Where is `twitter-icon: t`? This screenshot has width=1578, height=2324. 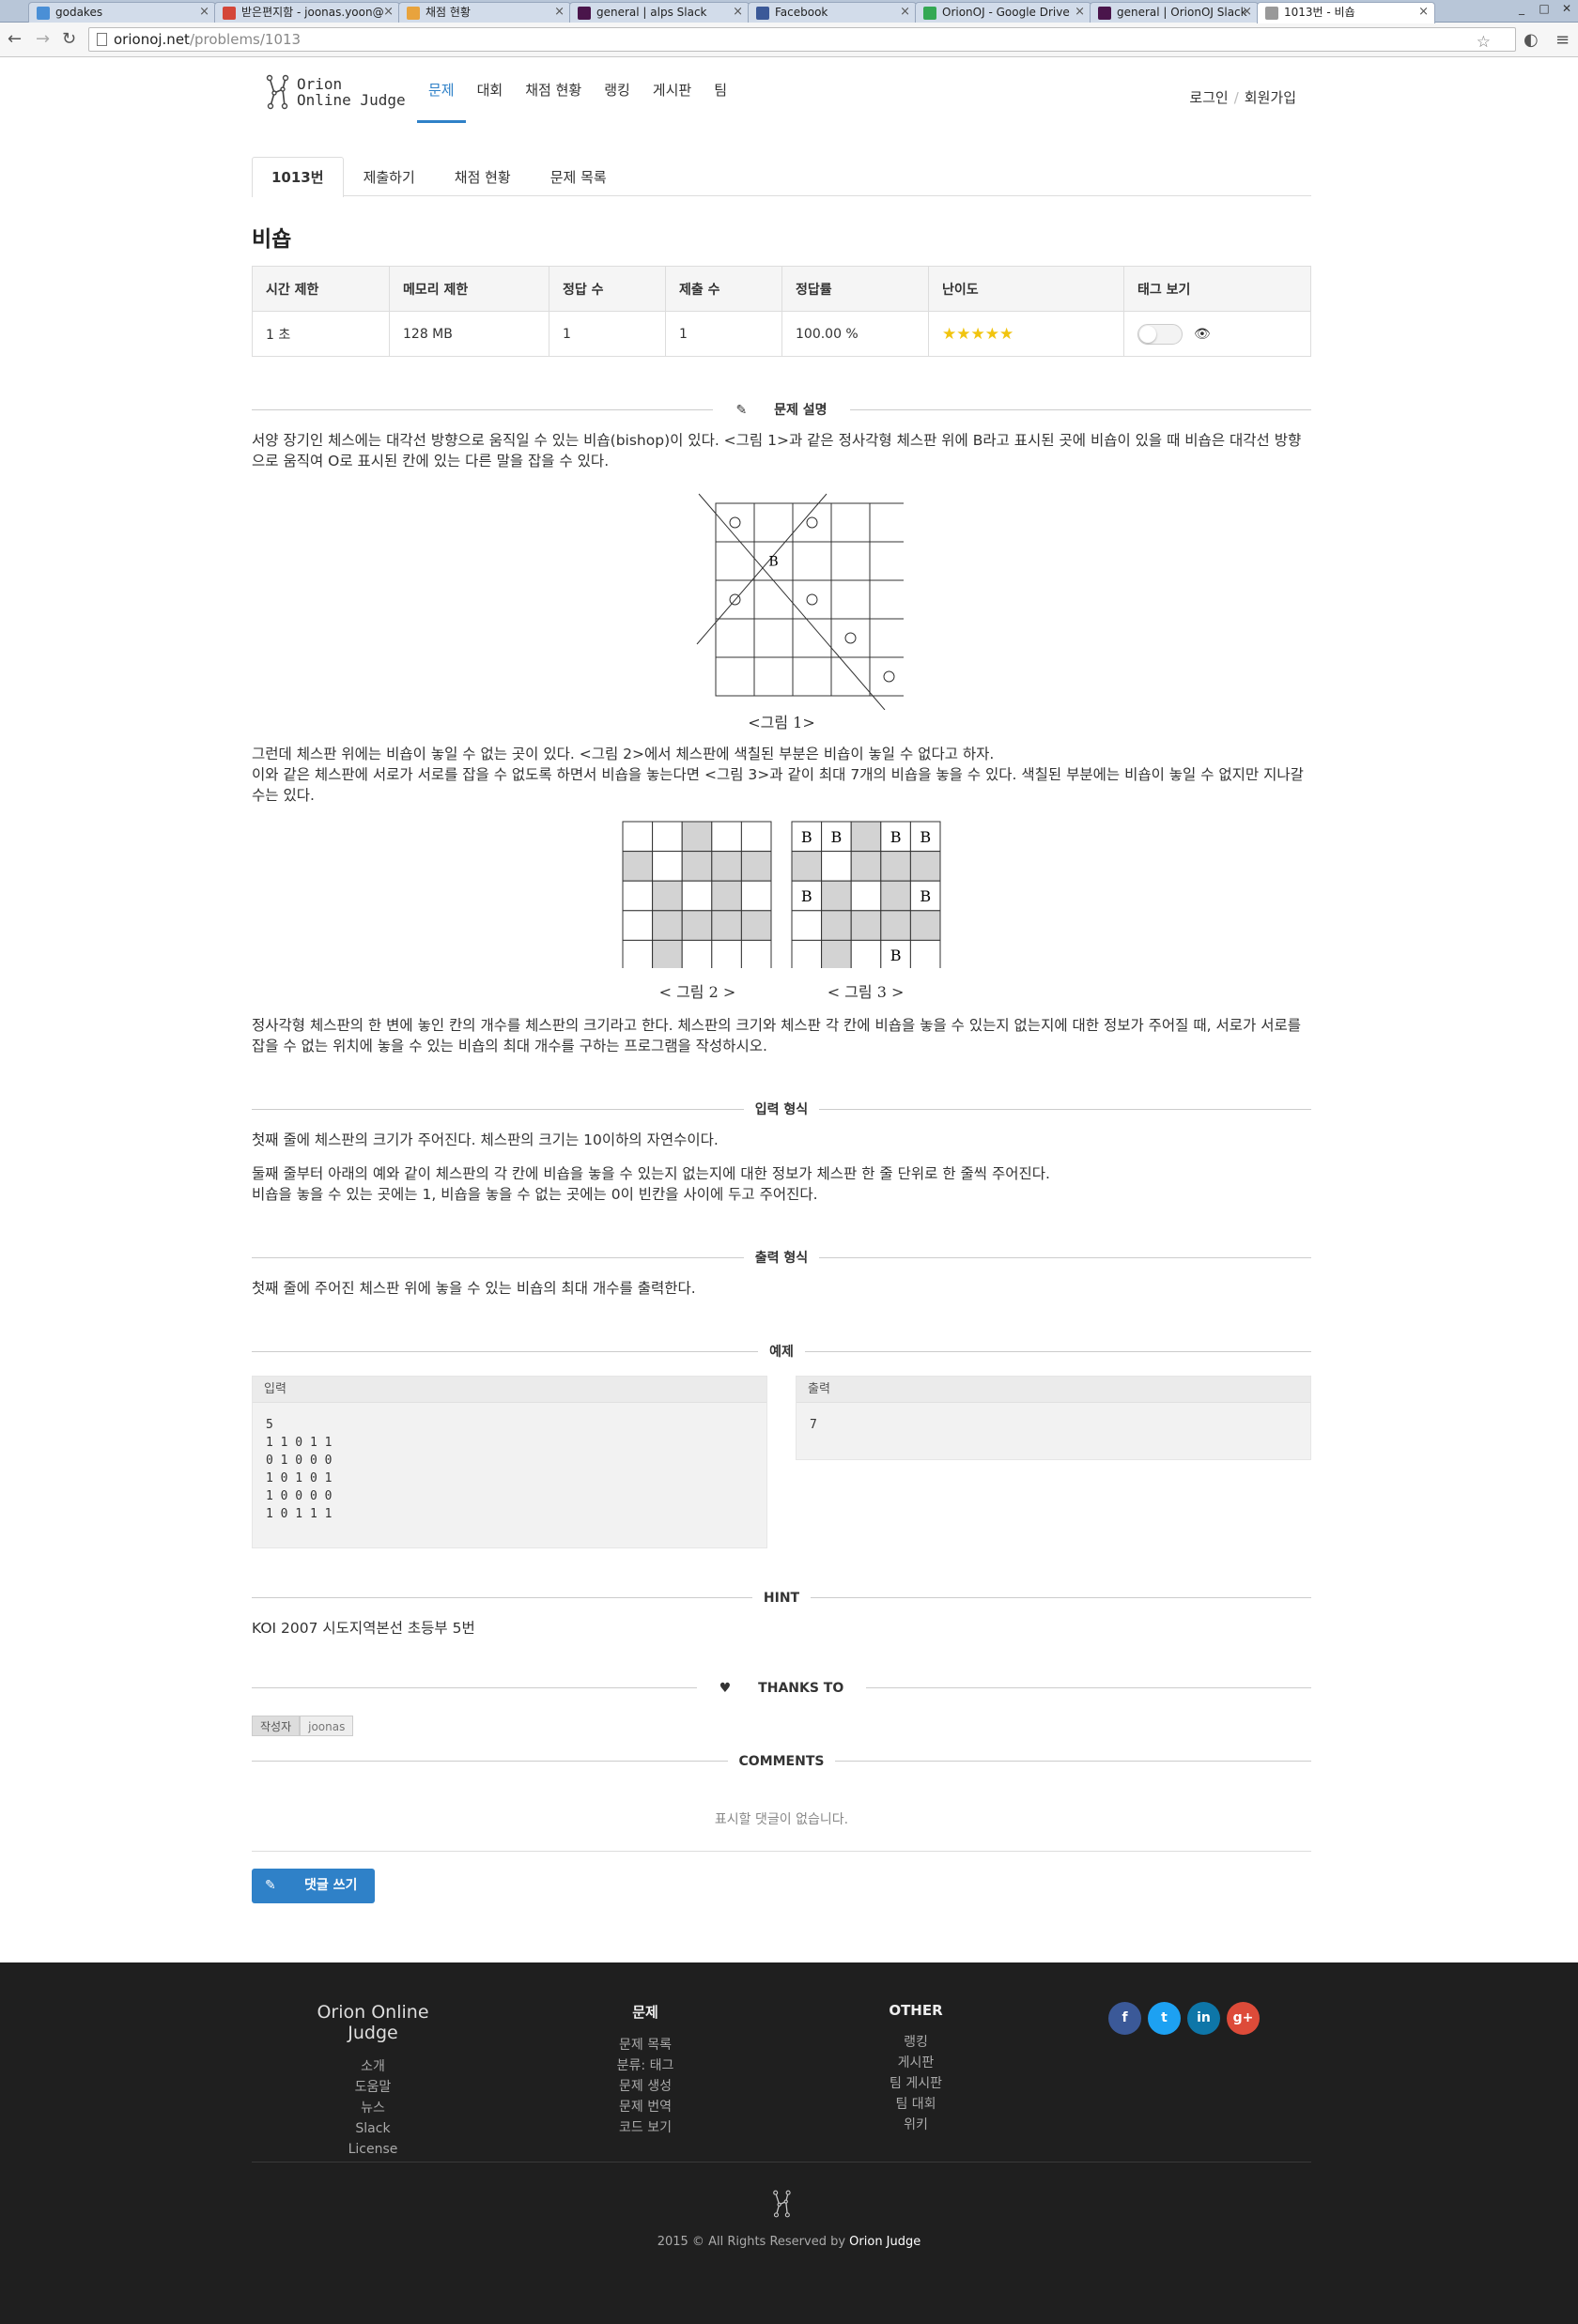 twitter-icon: t is located at coordinates (1164, 2018).